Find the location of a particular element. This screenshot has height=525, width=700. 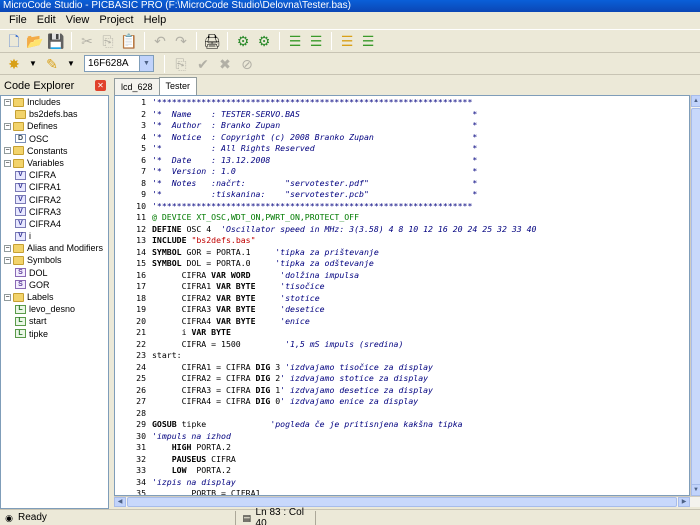

indent-icon: ☰ is located at coordinates (295, 41).